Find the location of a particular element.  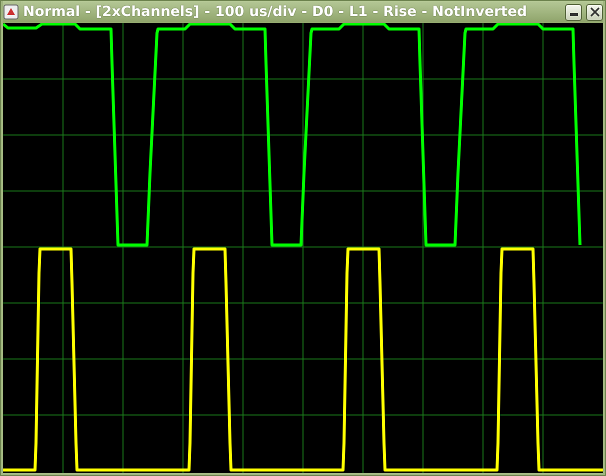

close-button is located at coordinates (594, 12).